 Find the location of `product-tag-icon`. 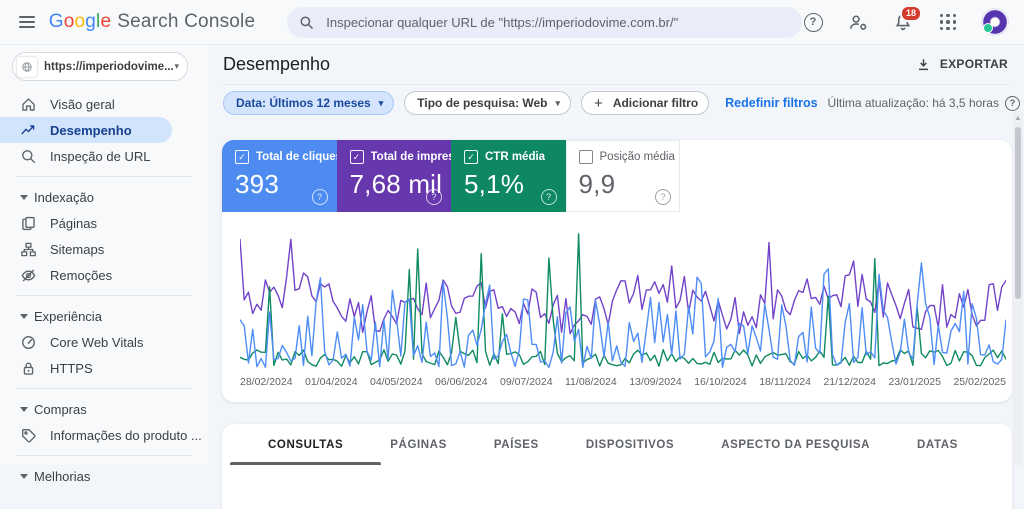

product-tag-icon is located at coordinates (29, 435).